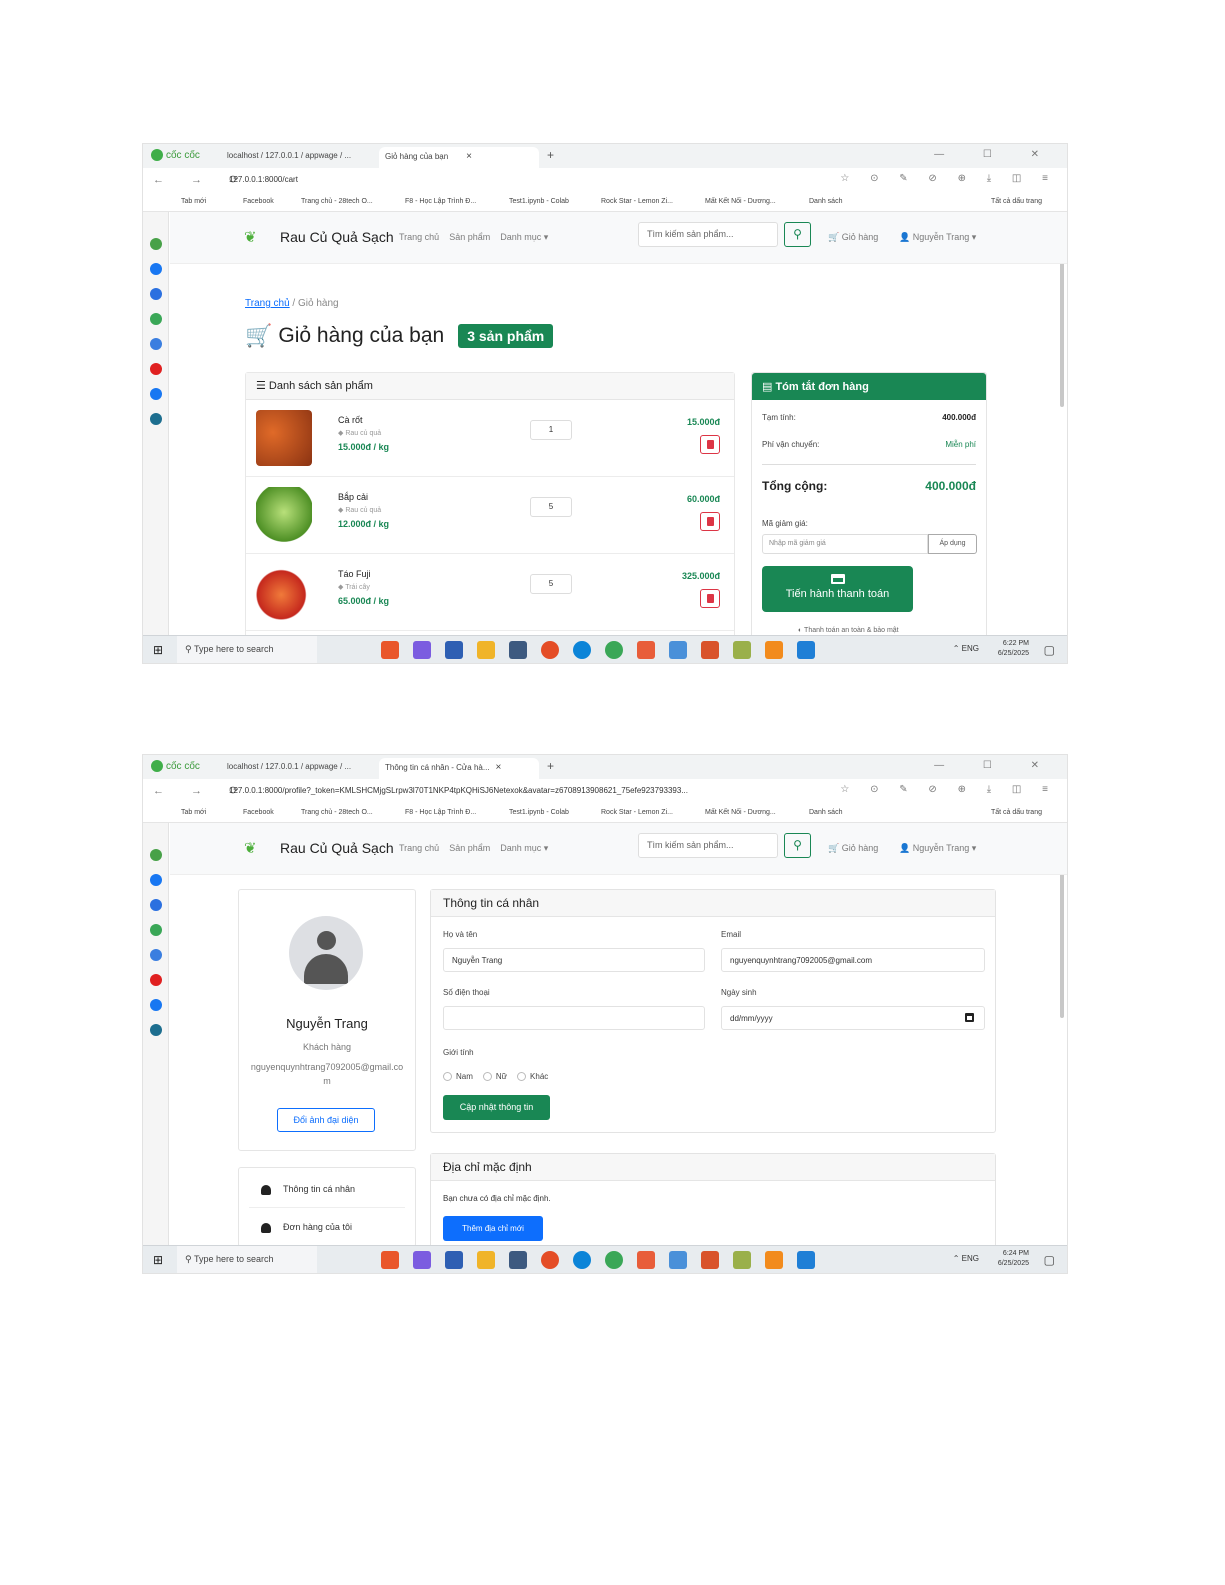 This screenshot has height=1585, width=1225. I want to click on url-field: 127.0.0.1:8000/cart, so click(263, 179).